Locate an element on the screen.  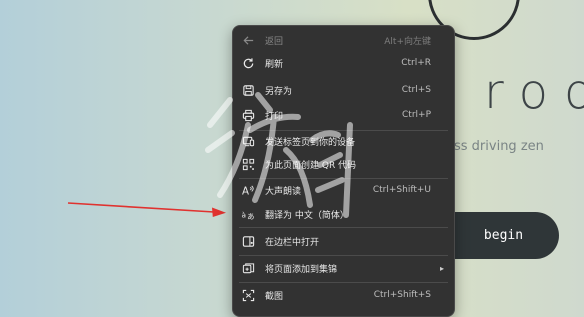
menu-item-label: 为此页面创建 QR 代码 is located at coordinates (311, 165).